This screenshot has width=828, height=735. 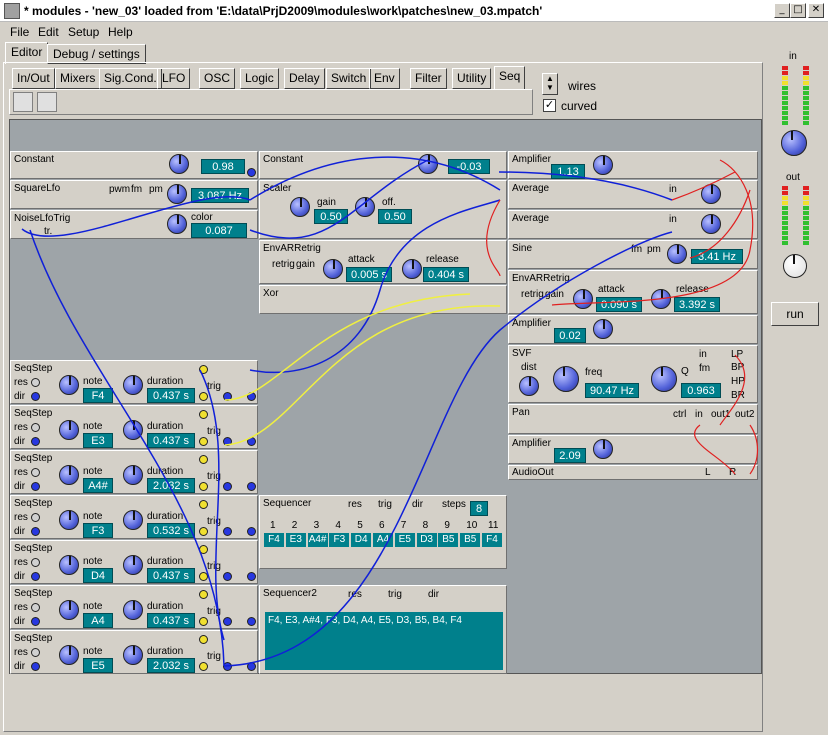 I want to click on run-button: run, so click(x=795, y=314).